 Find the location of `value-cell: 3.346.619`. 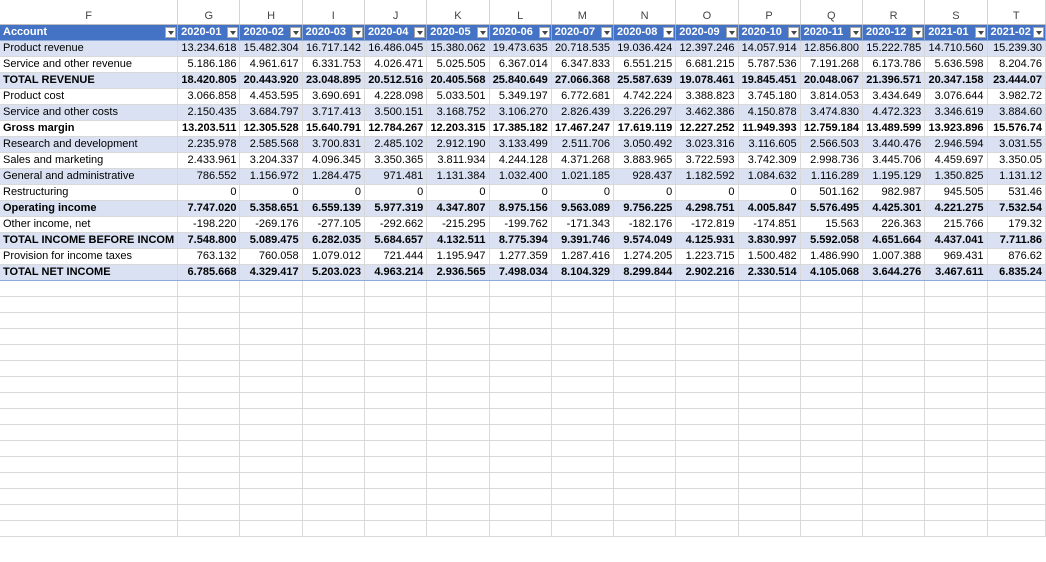

value-cell: 3.346.619 is located at coordinates (956, 112).